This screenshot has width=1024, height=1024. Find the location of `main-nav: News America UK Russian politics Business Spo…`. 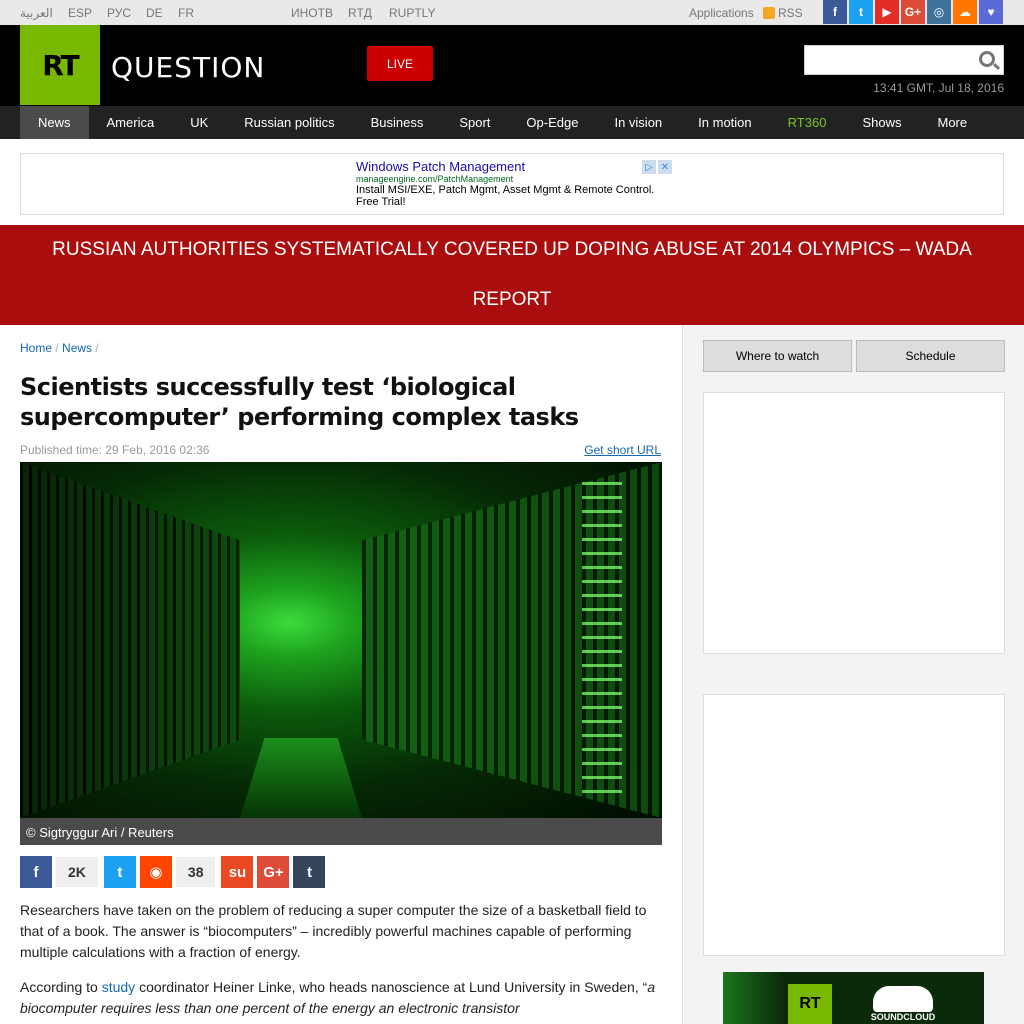

main-nav: News America UK Russian politics Business Spo… is located at coordinates (512, 122).